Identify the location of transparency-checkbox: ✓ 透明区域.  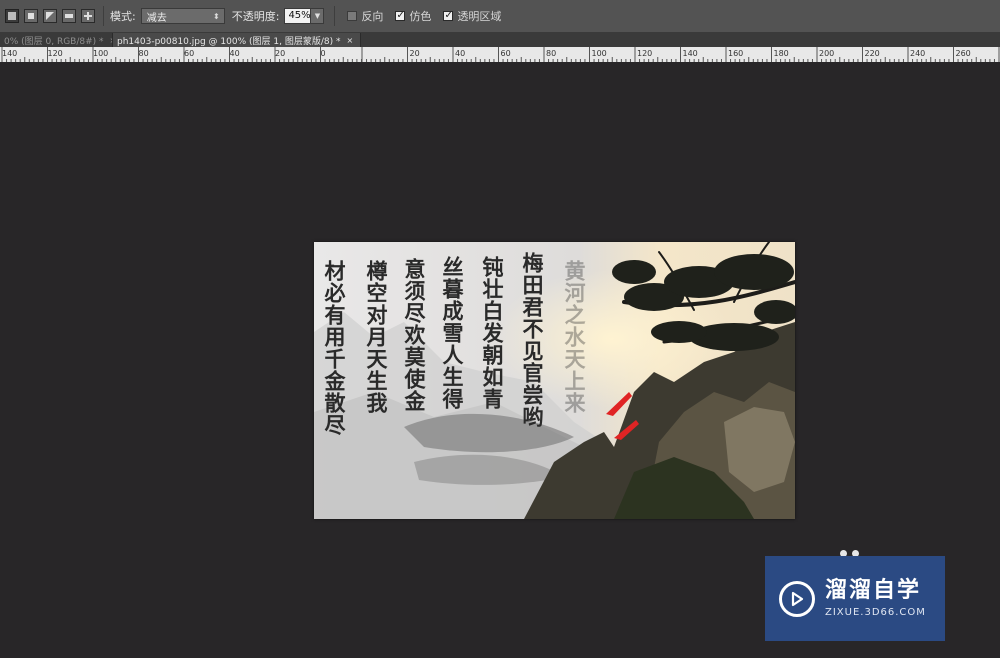
(472, 16).